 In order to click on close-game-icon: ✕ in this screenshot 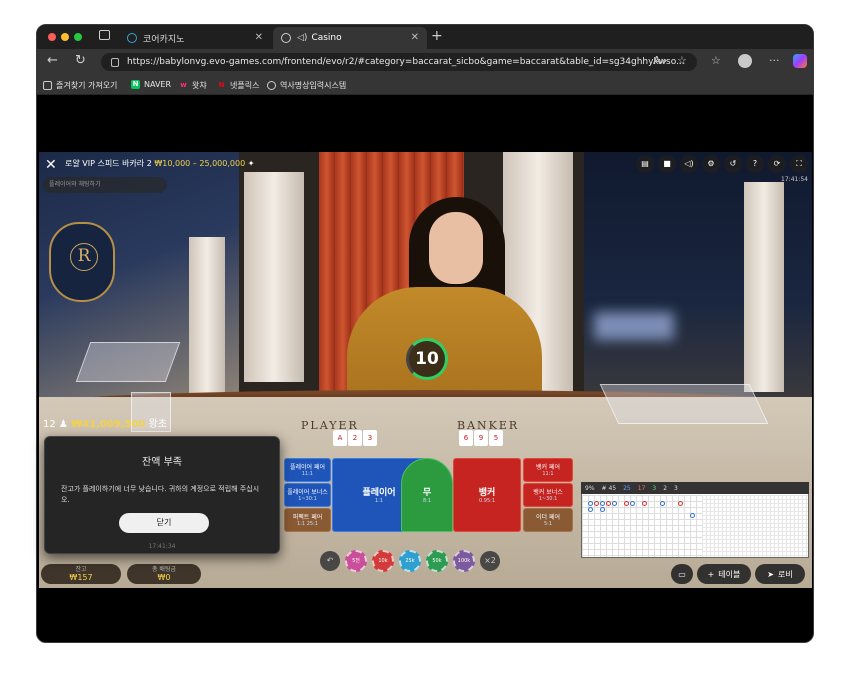, I will do `click(51, 165)`.